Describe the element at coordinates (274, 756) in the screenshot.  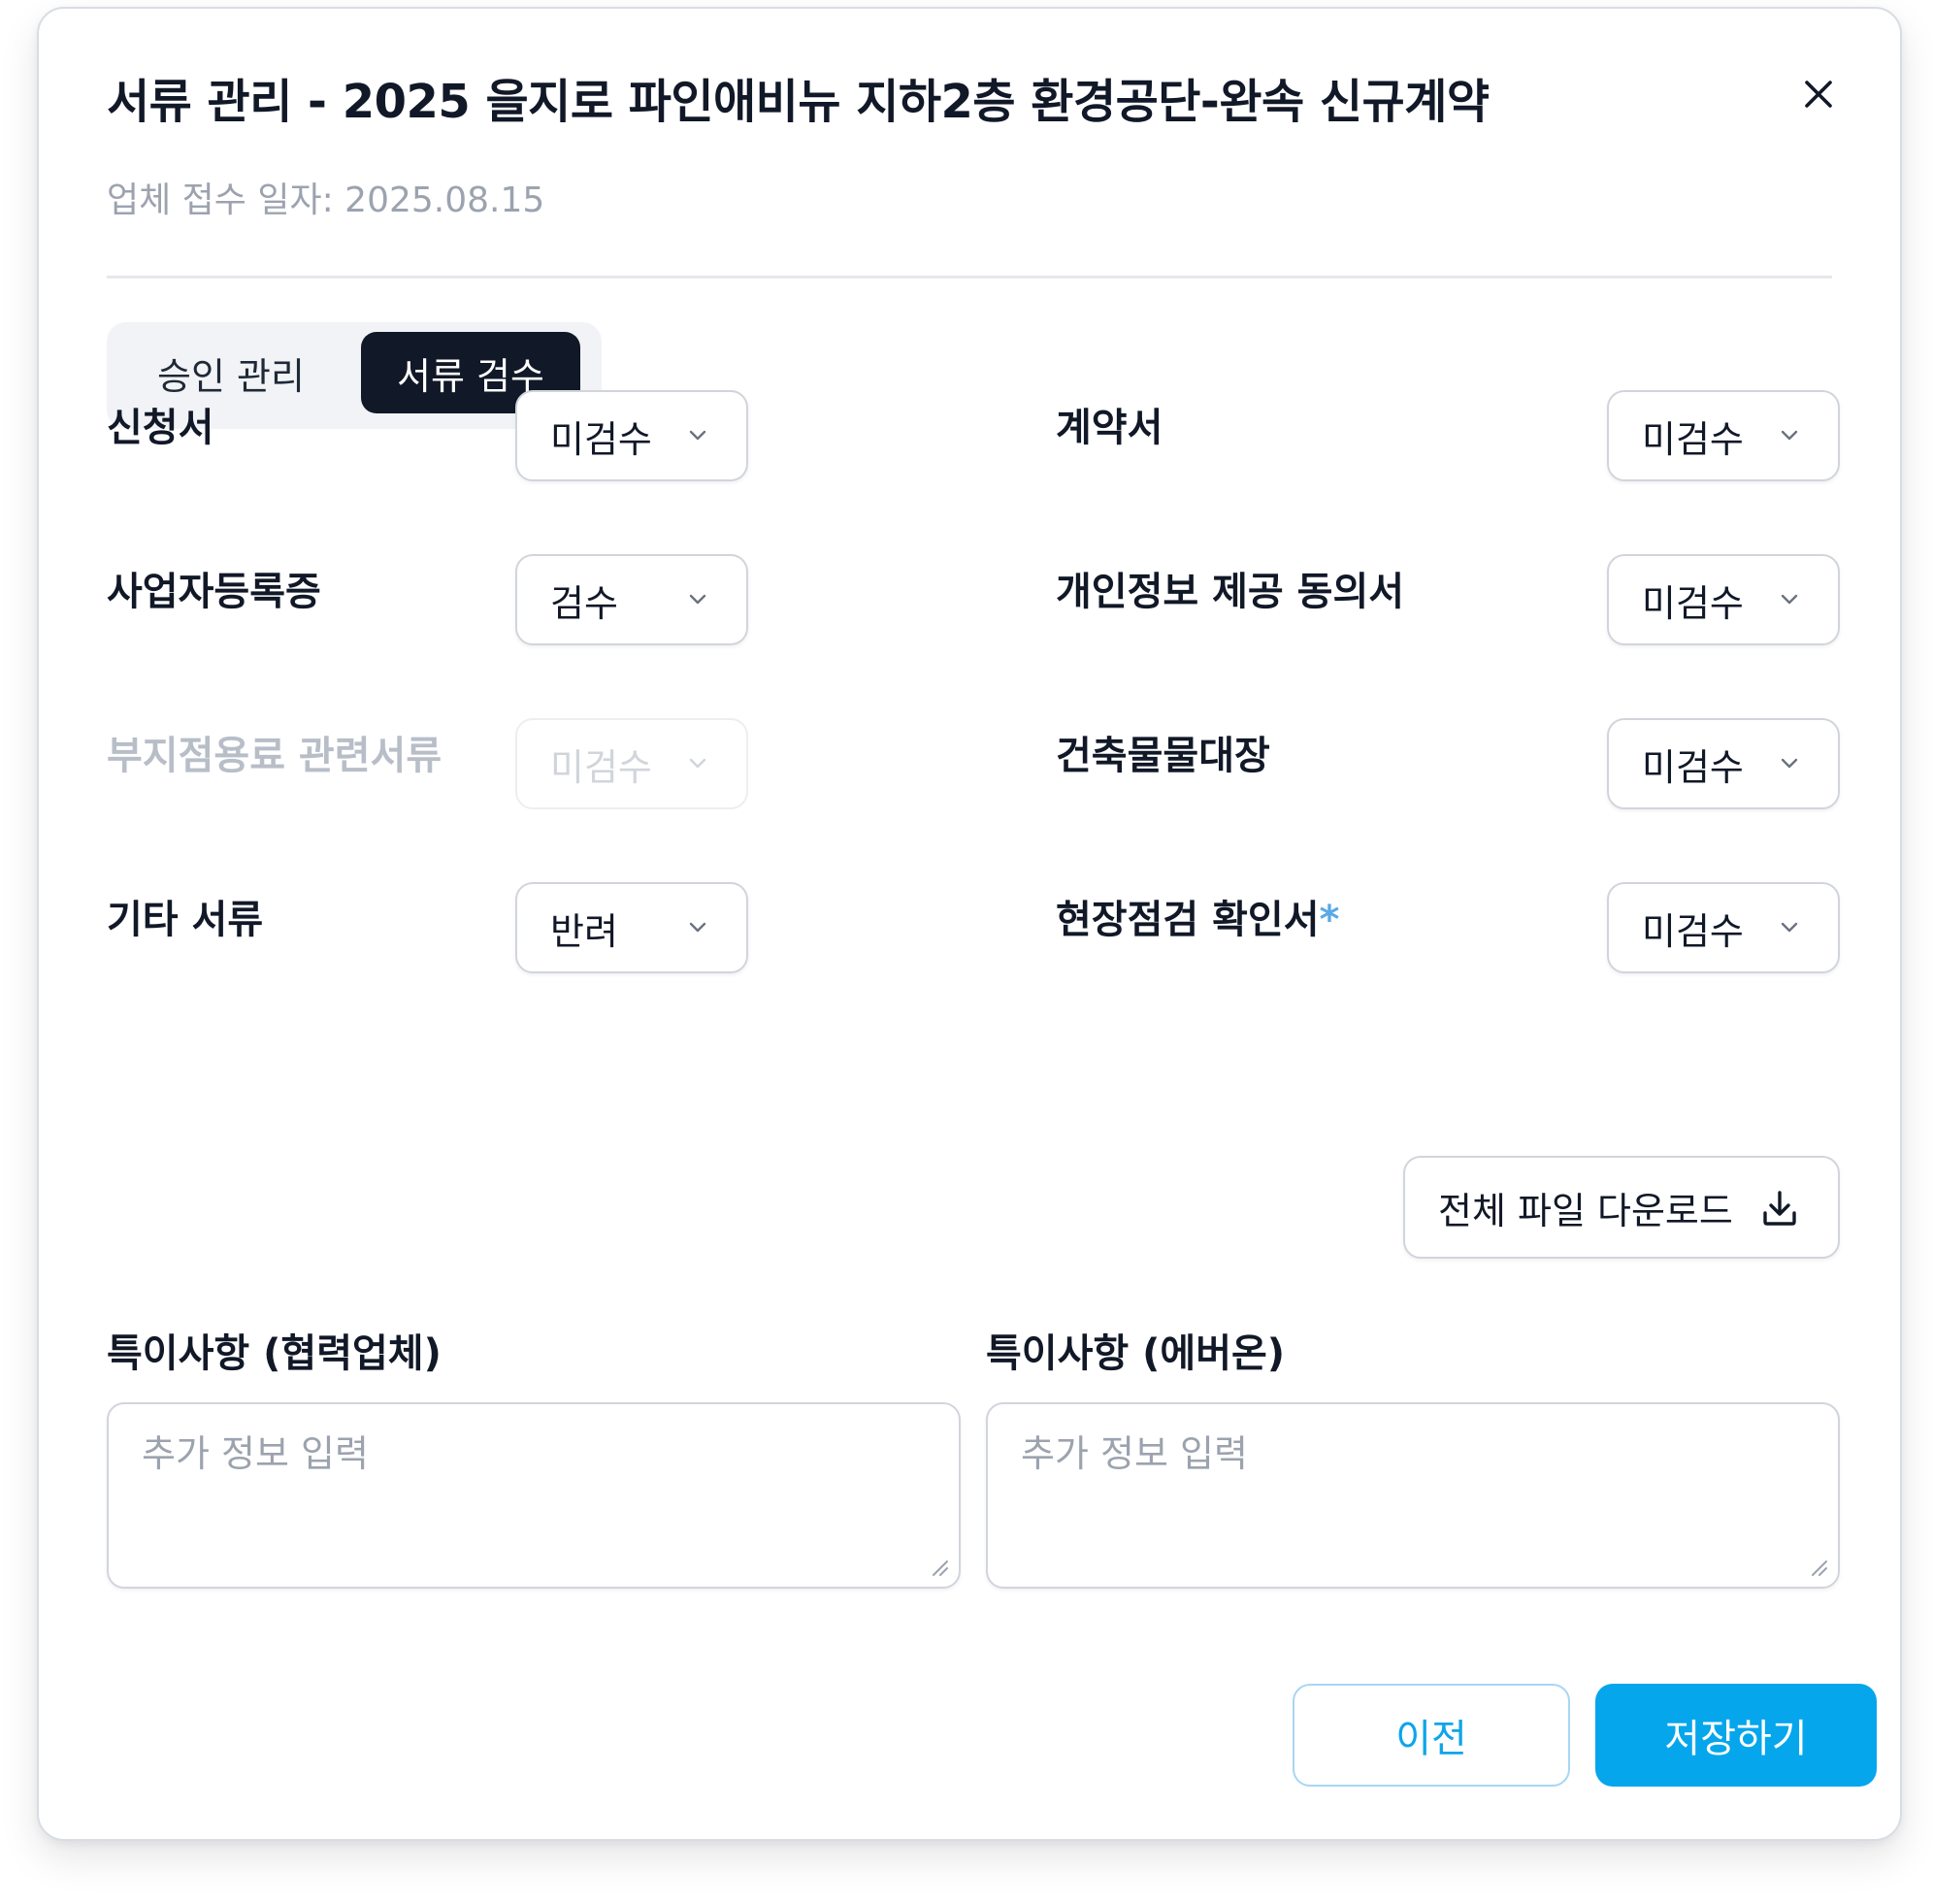
I see `doc-label-site-usage-fee: 부지점용료 관련서류` at that location.